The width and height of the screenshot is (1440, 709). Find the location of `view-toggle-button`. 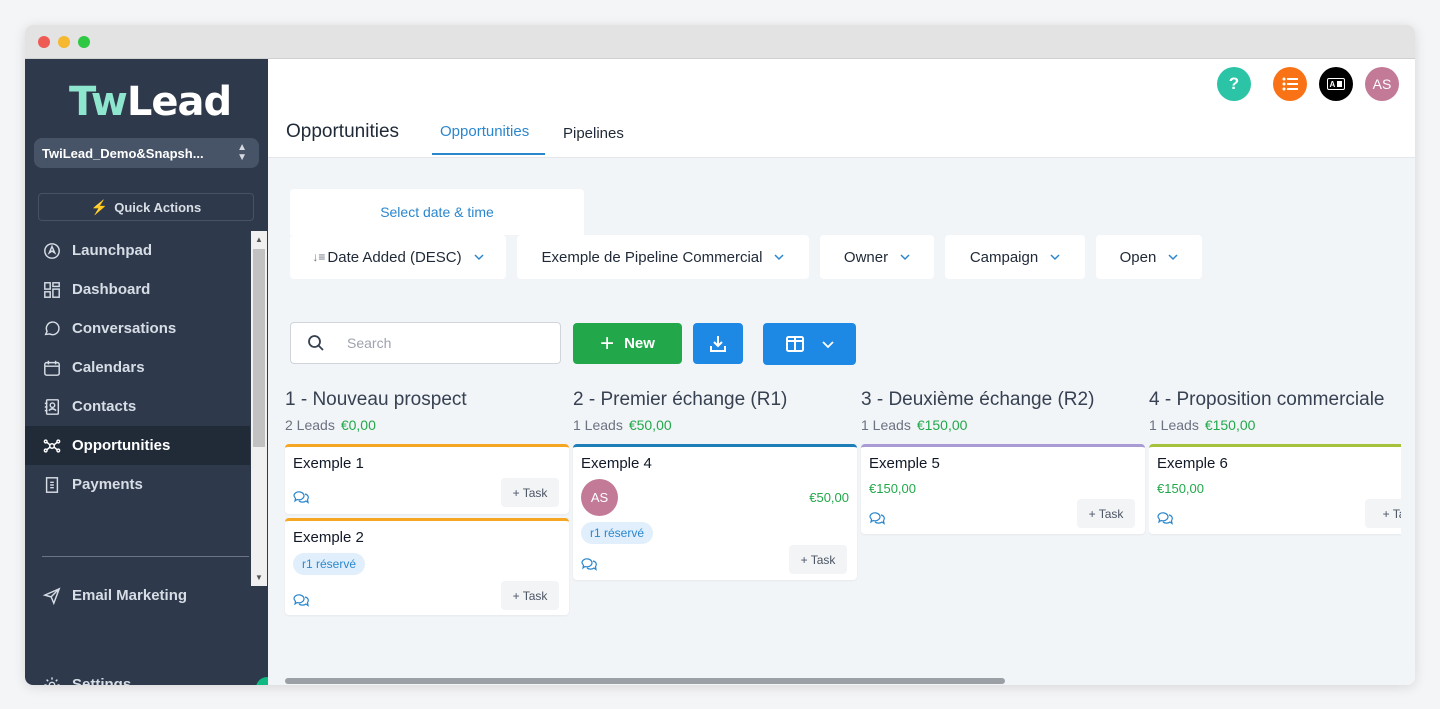

view-toggle-button is located at coordinates (809, 344).